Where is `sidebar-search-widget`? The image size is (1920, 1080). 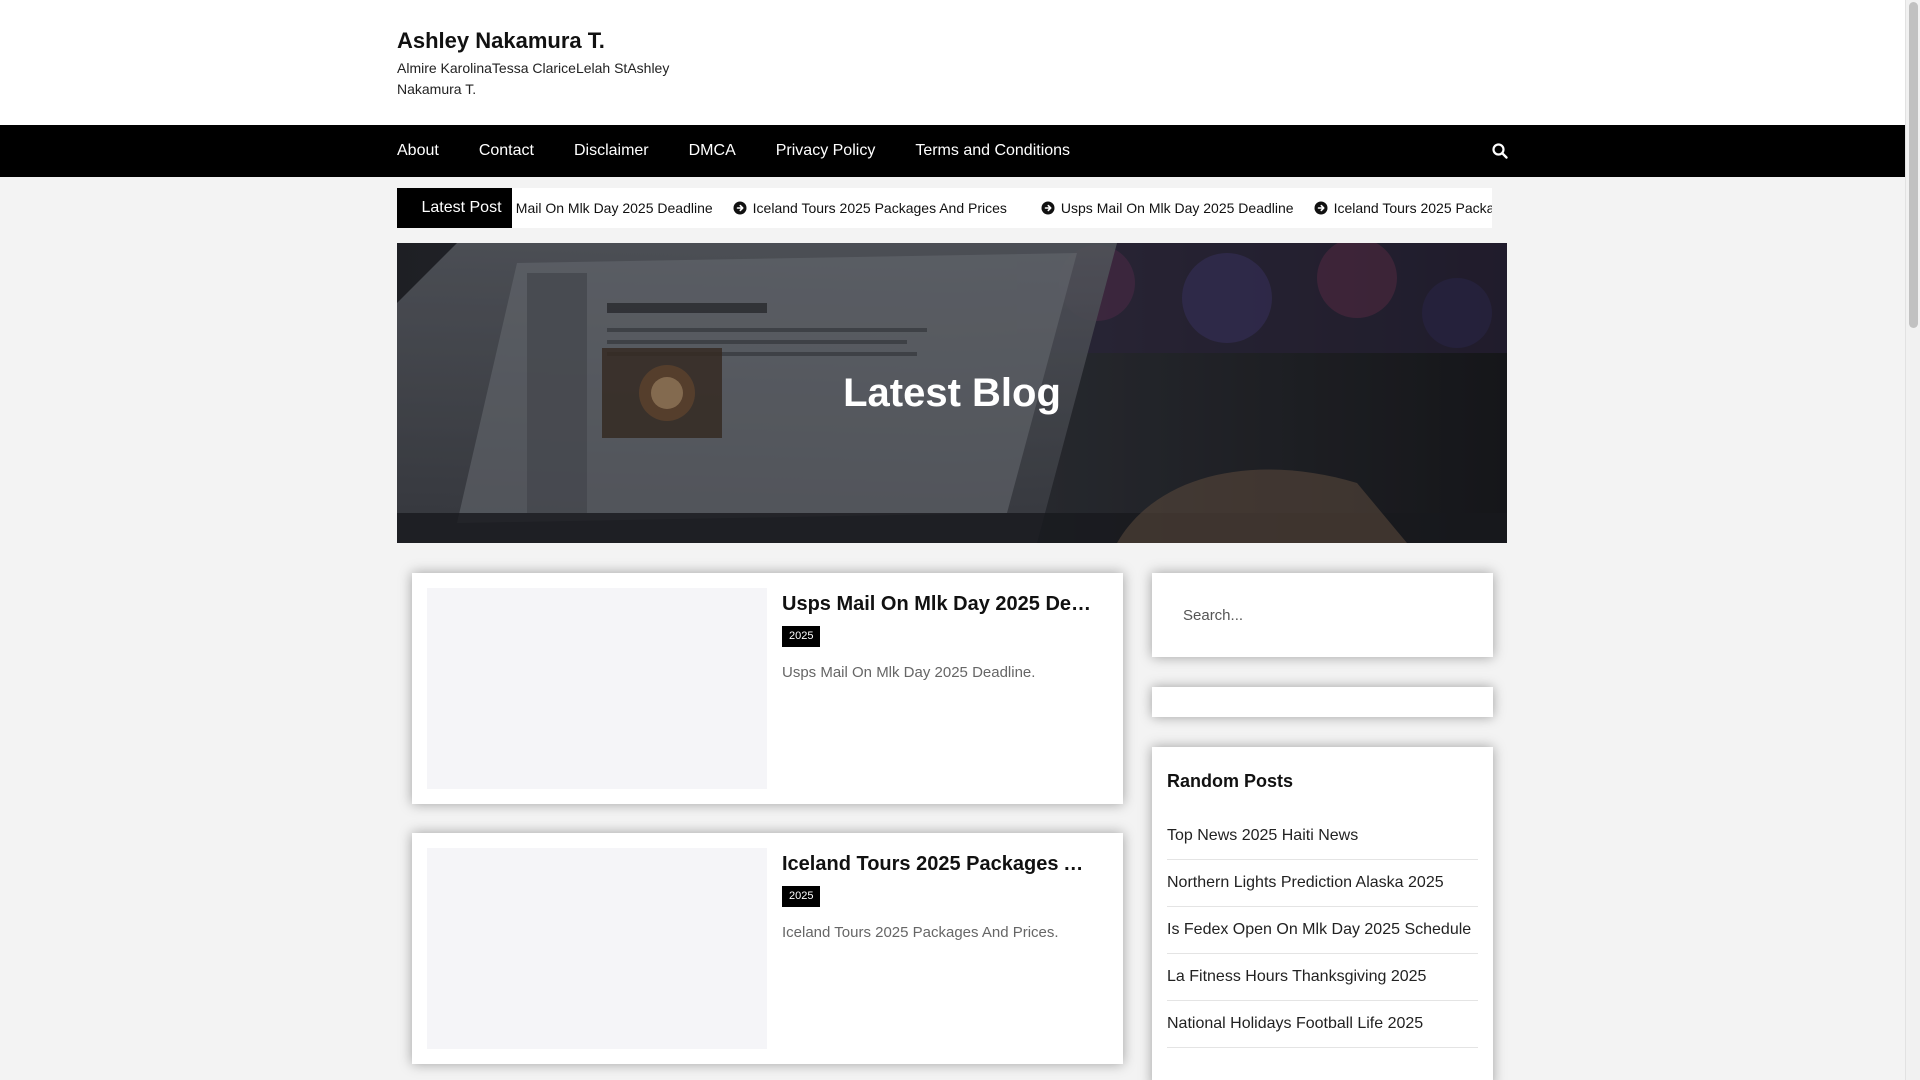
sidebar-search-widget is located at coordinates (1322, 615).